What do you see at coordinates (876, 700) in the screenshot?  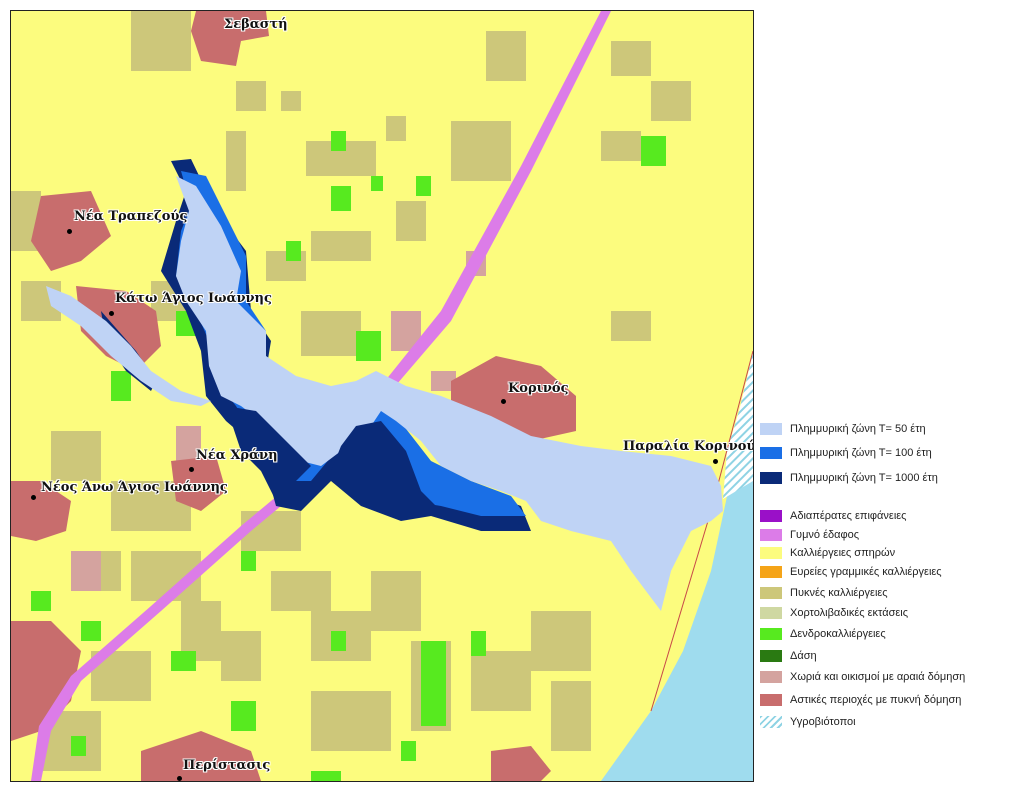 I see `legend-label: Αστικές περιοχές με πυκνή δόμηση` at bounding box center [876, 700].